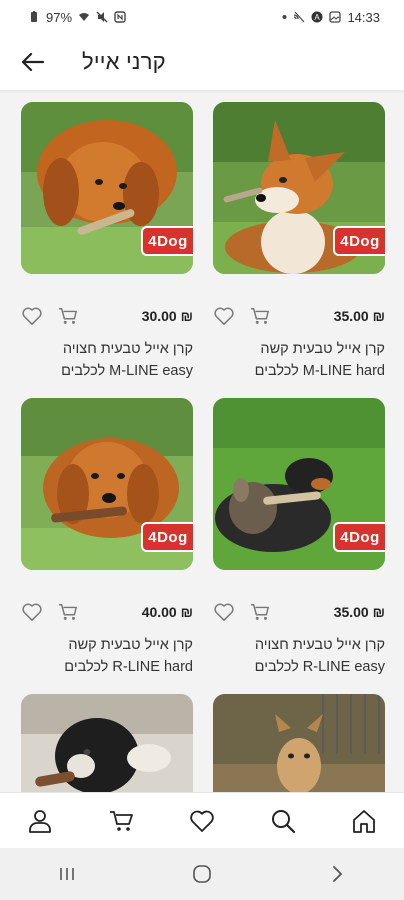  I want to click on battery-icon, so click(34, 16).